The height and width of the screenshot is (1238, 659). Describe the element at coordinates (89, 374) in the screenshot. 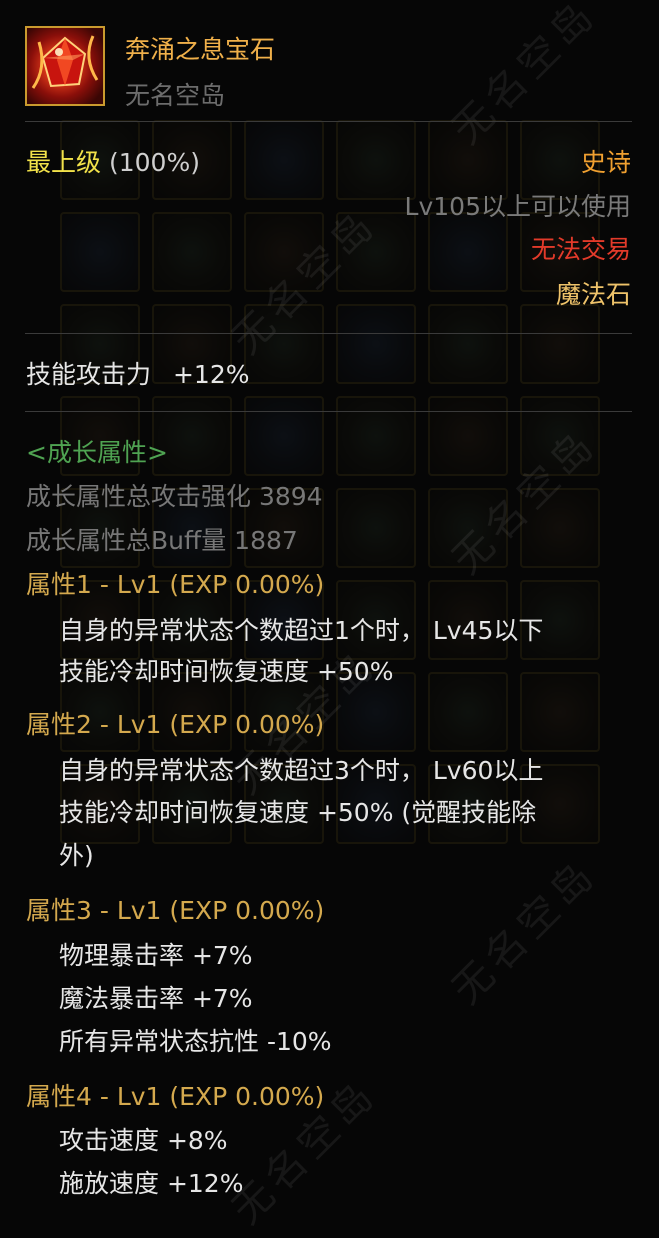

I see `stat-label: 技能攻击力` at that location.